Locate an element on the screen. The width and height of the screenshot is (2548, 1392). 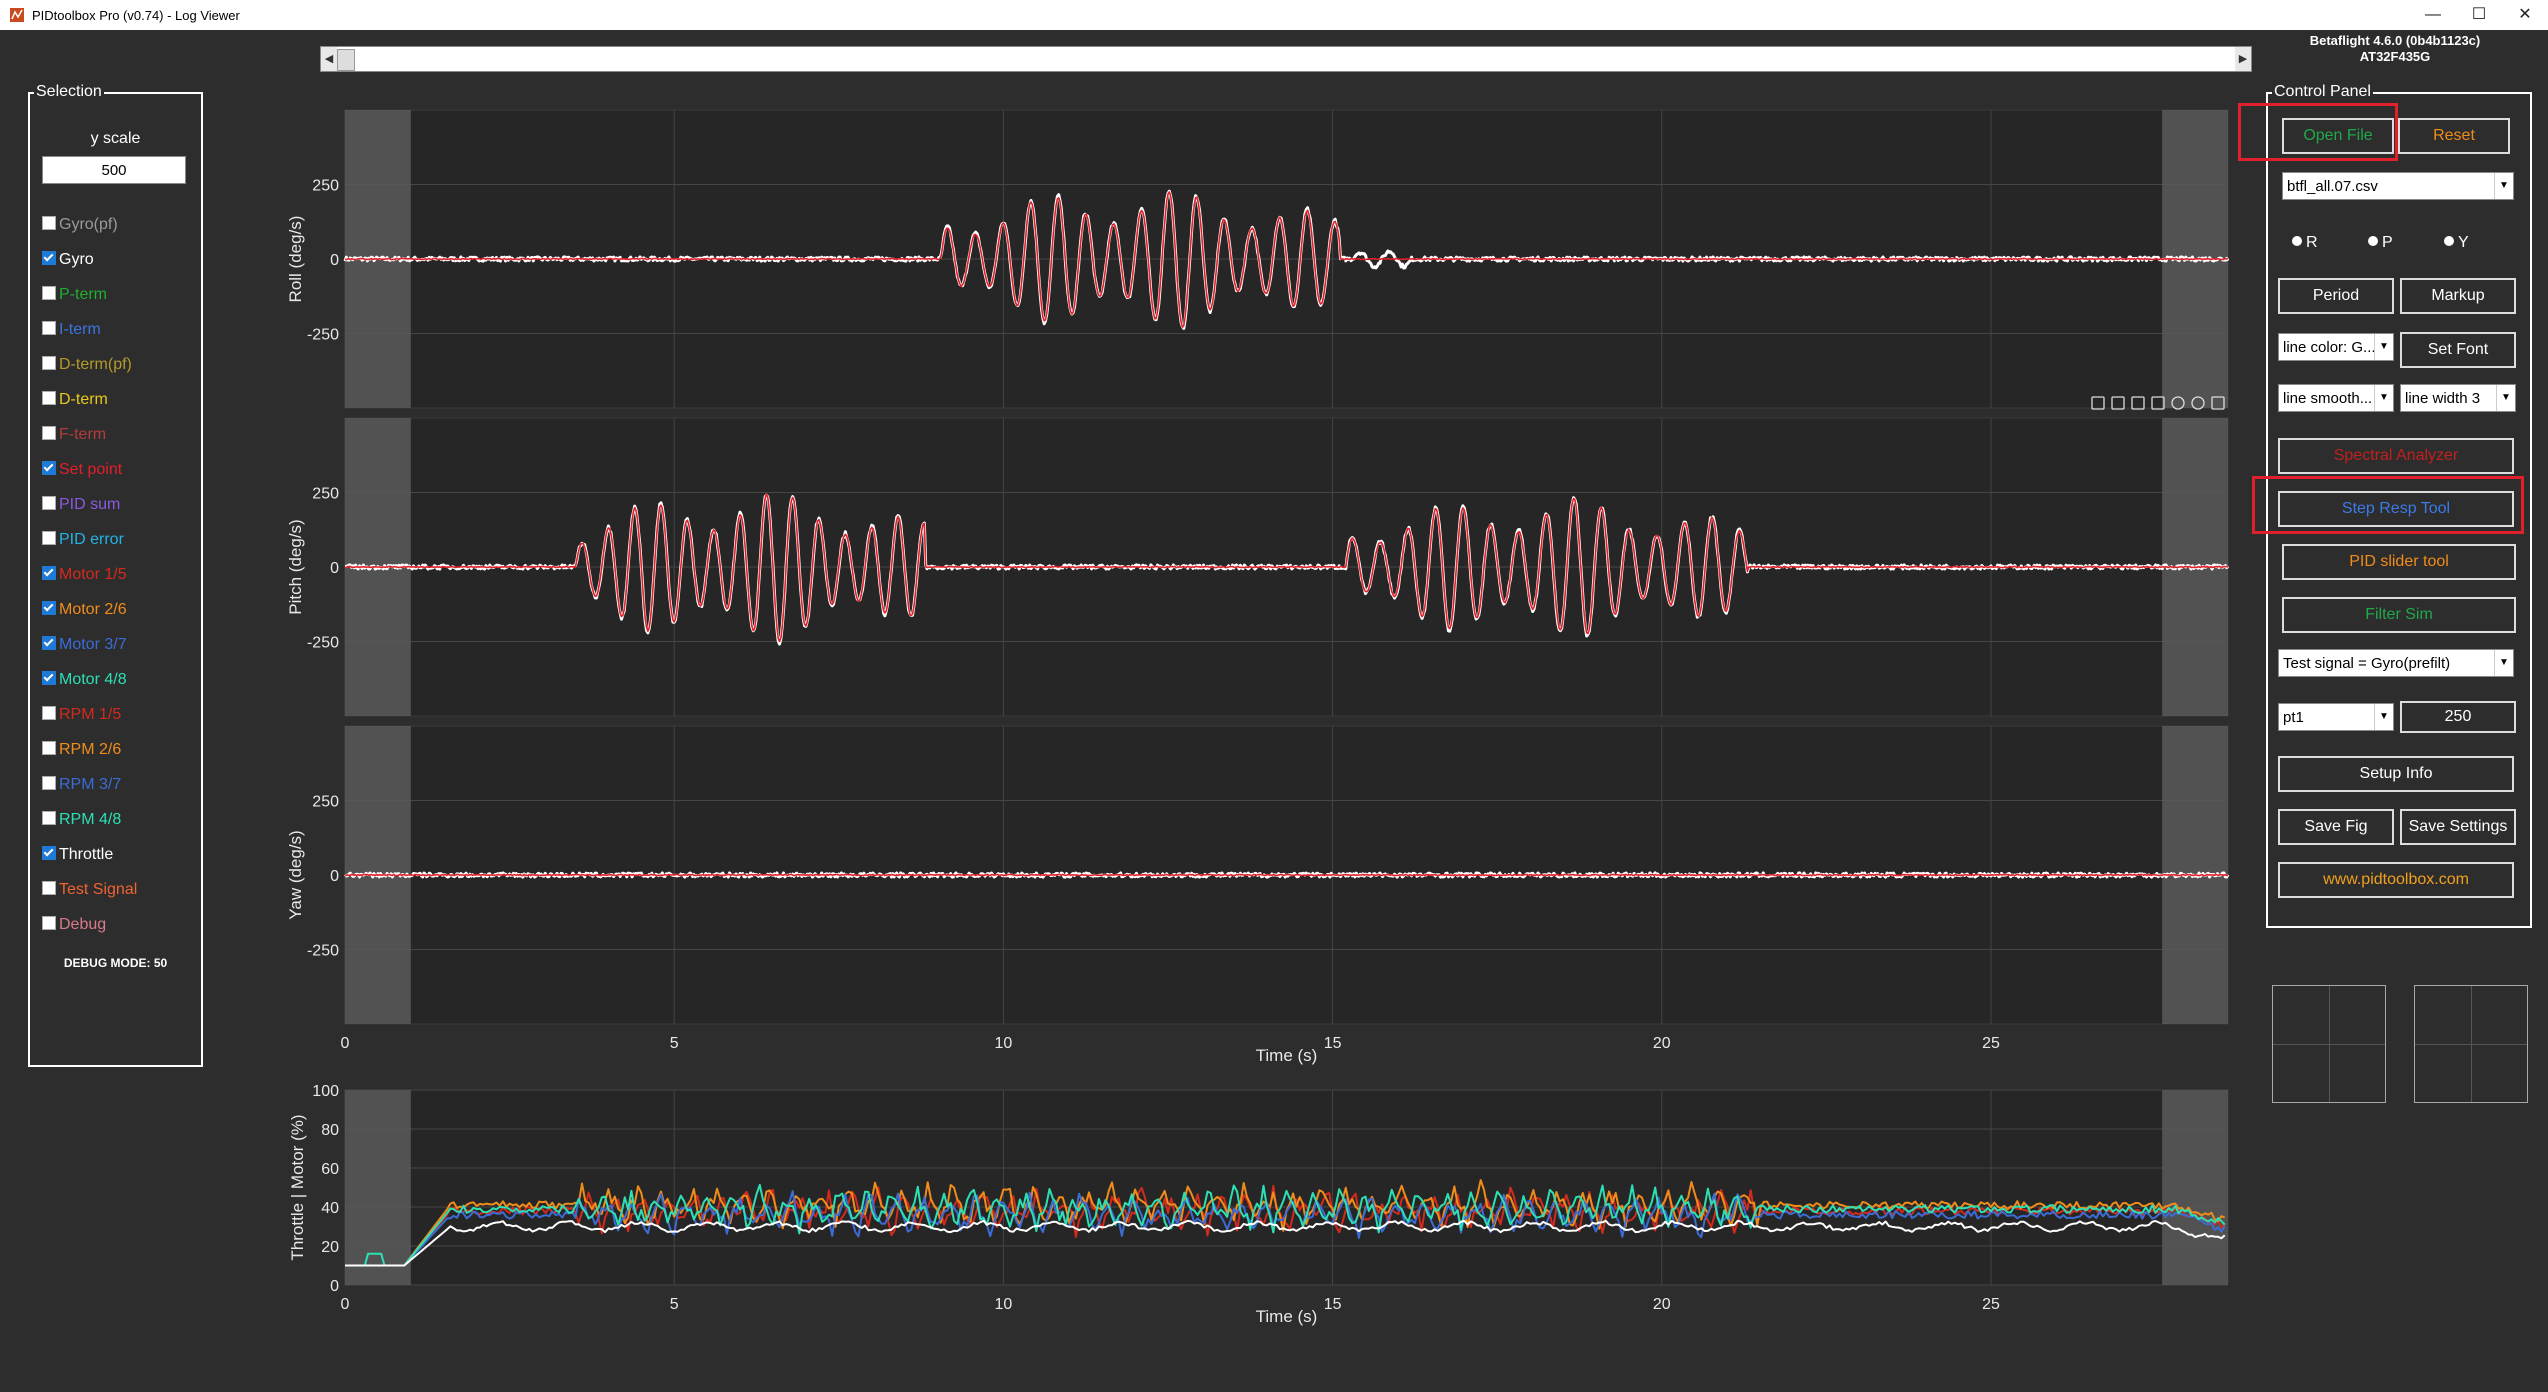
filter-type-value: pt1 is located at coordinates (2293, 717).